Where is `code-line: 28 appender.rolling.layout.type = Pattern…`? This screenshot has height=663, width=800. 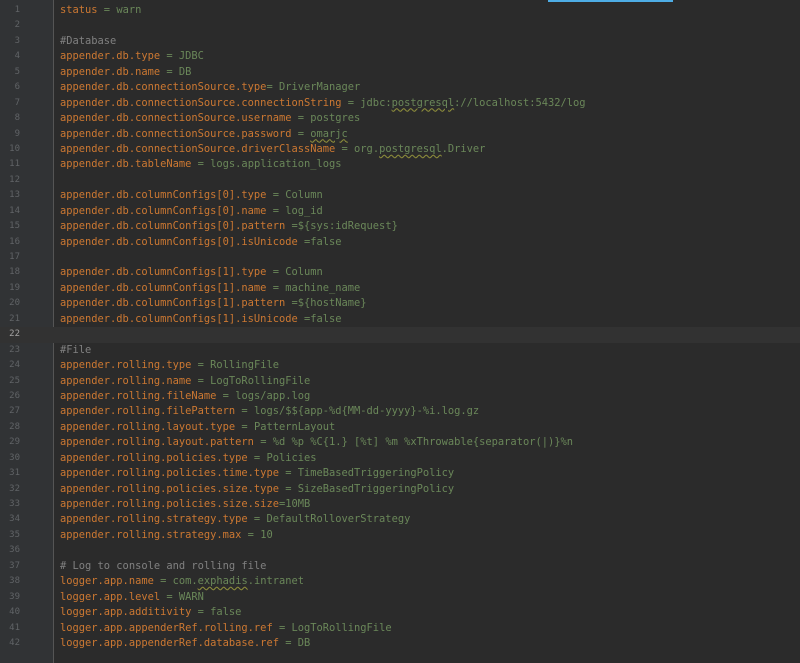 code-line: 28 appender.rolling.layout.type = Pattern… is located at coordinates (400, 427).